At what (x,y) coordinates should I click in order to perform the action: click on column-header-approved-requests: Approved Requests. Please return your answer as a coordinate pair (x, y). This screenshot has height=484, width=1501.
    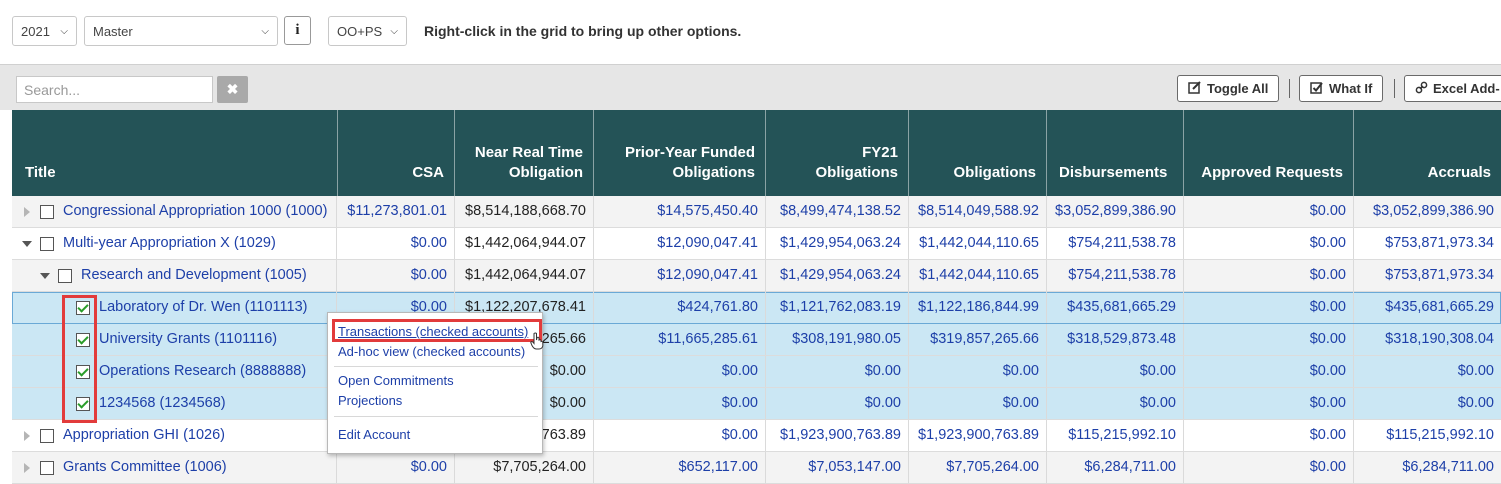
    Looking at the image, I should click on (1269, 153).